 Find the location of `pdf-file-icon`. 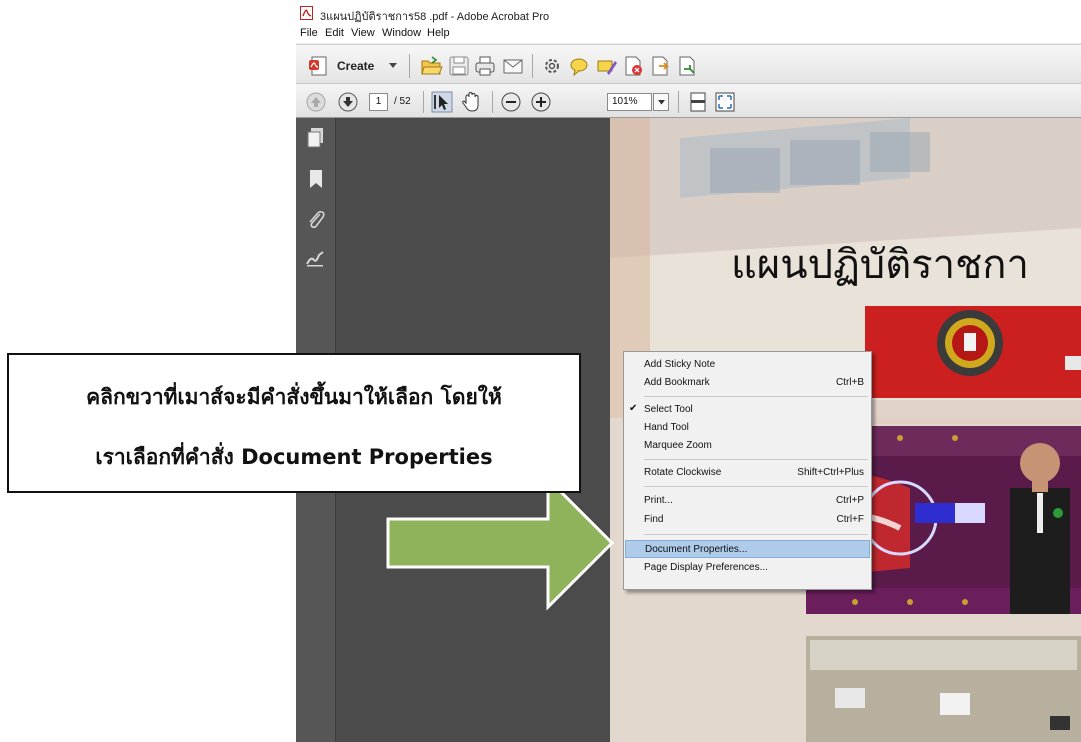

pdf-file-icon is located at coordinates (306, 13).